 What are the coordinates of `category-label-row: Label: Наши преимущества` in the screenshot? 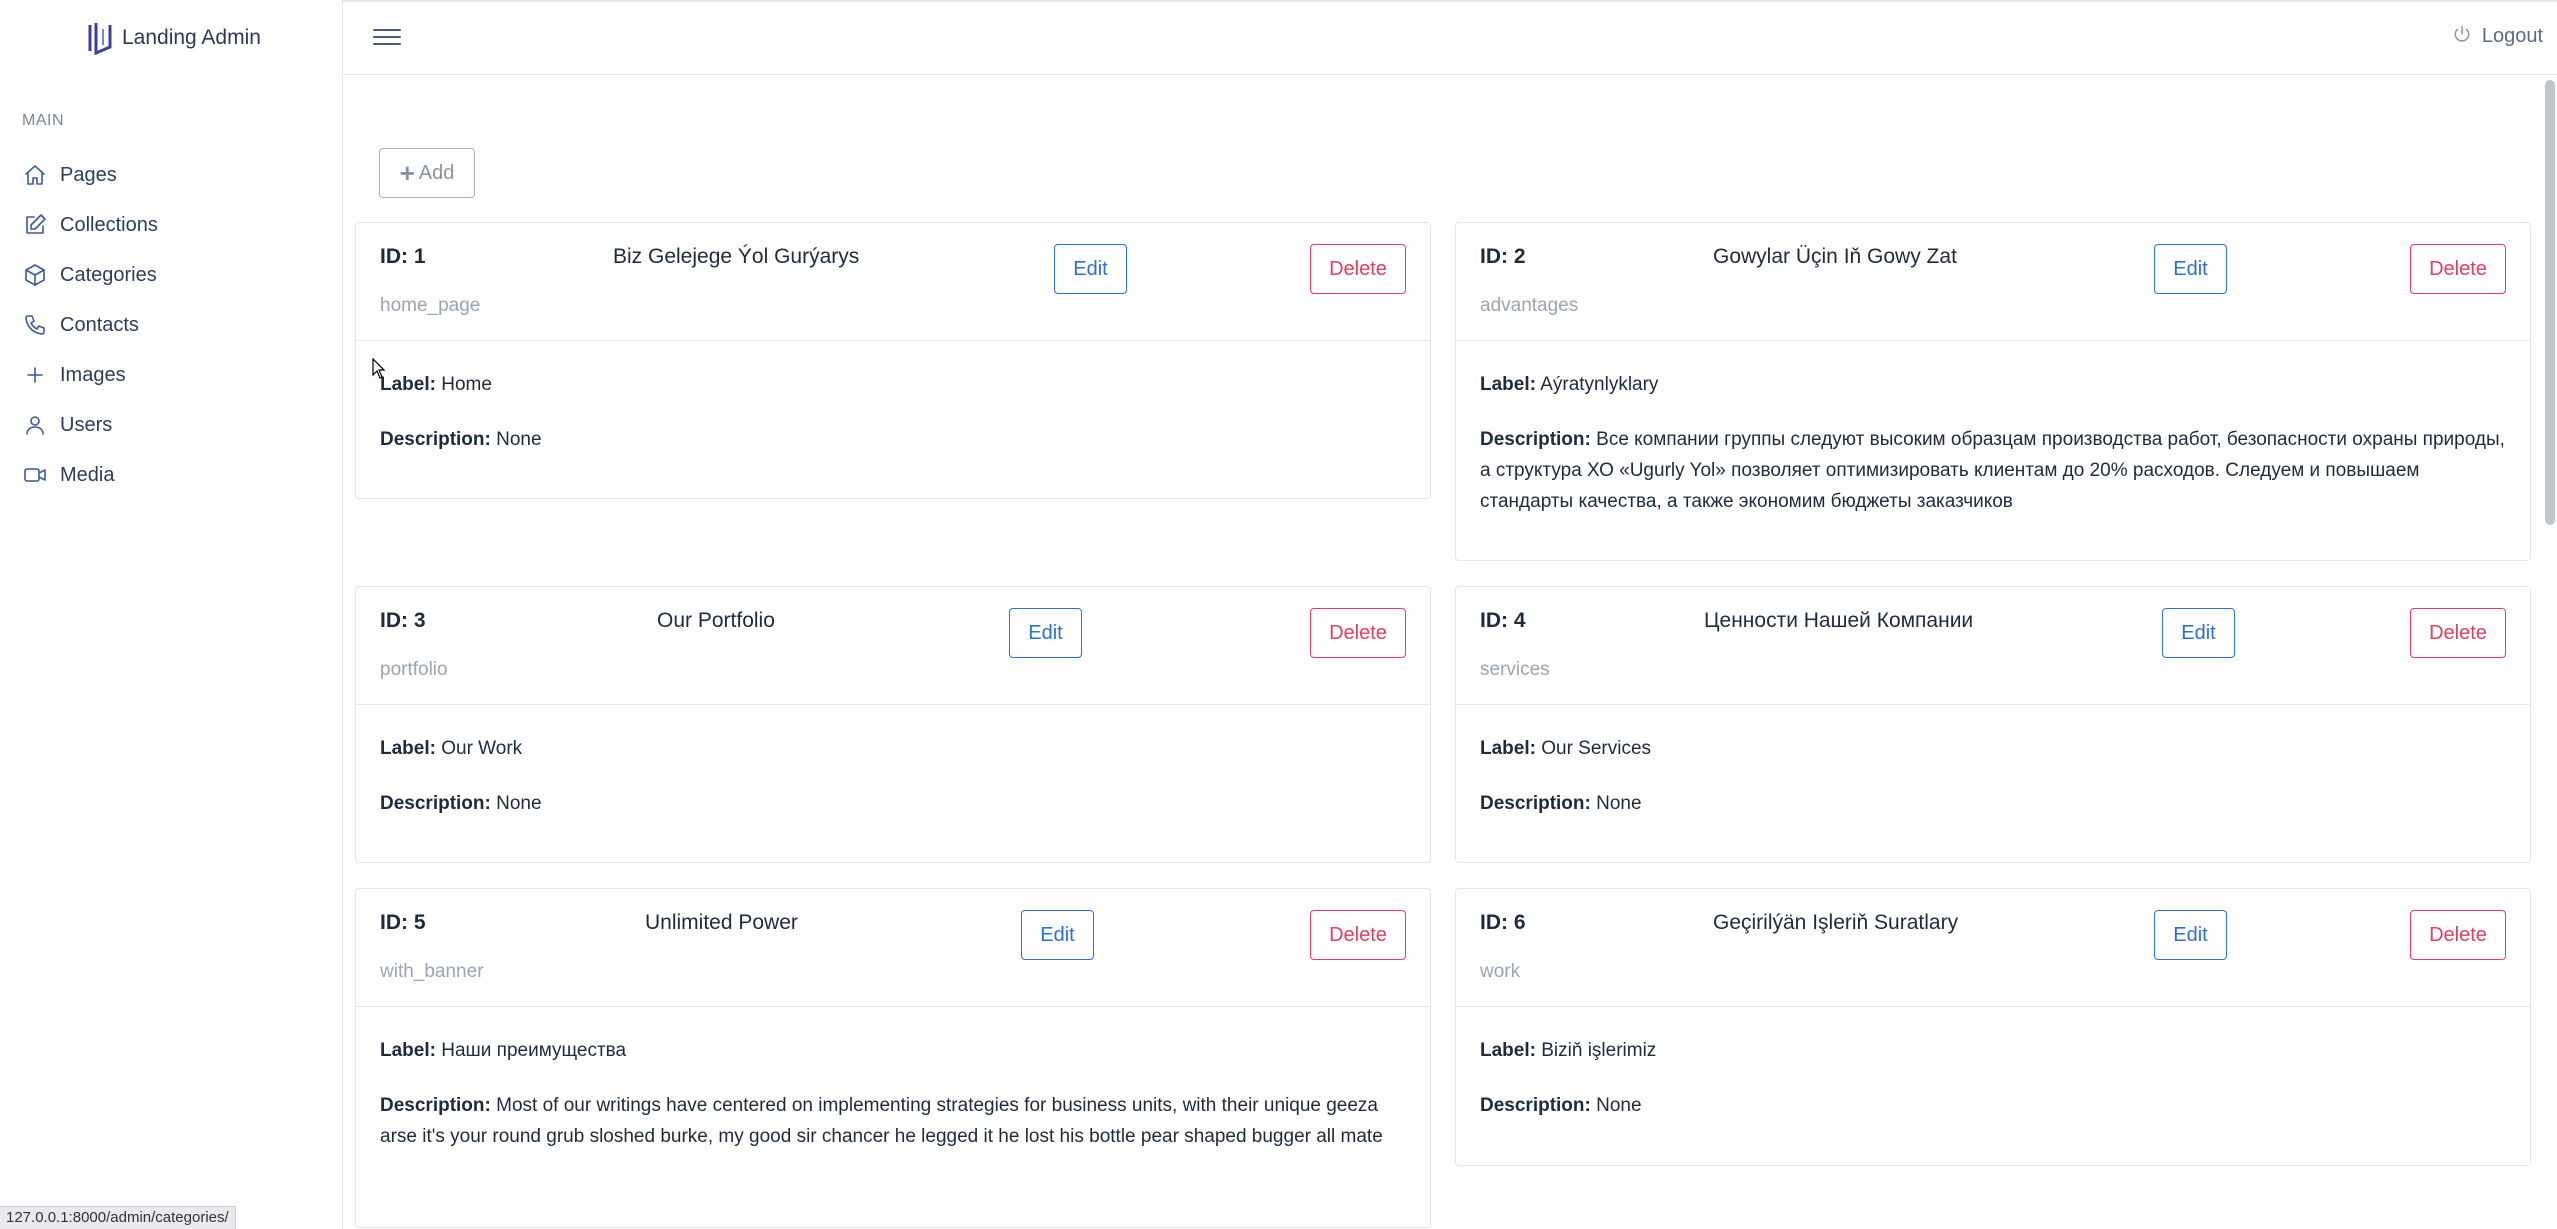 It's located at (893, 1050).